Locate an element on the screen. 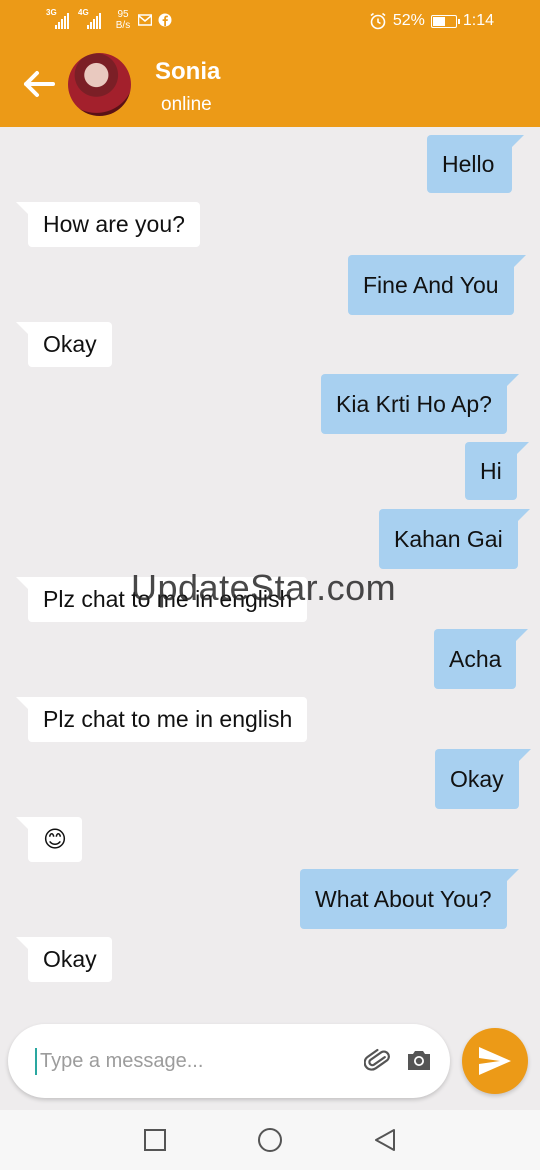  message-outgoing: What About You? is located at coordinates (409, 899).